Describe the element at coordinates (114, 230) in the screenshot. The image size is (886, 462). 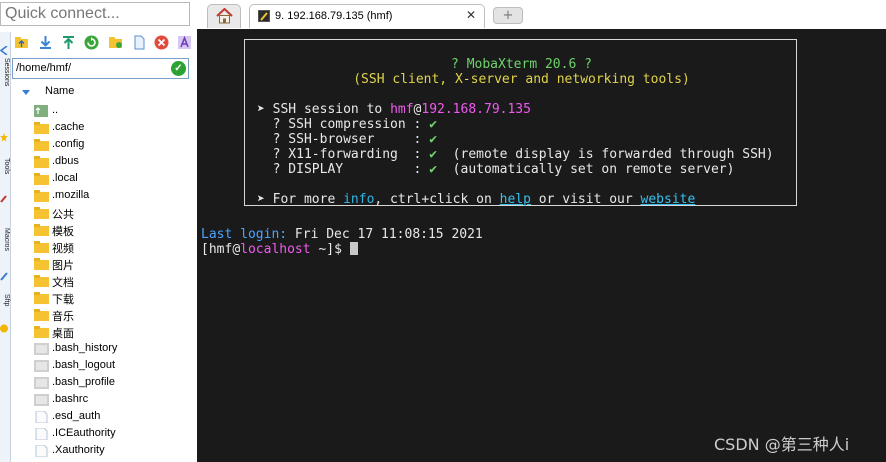
I see `file-list-item: 模板` at that location.